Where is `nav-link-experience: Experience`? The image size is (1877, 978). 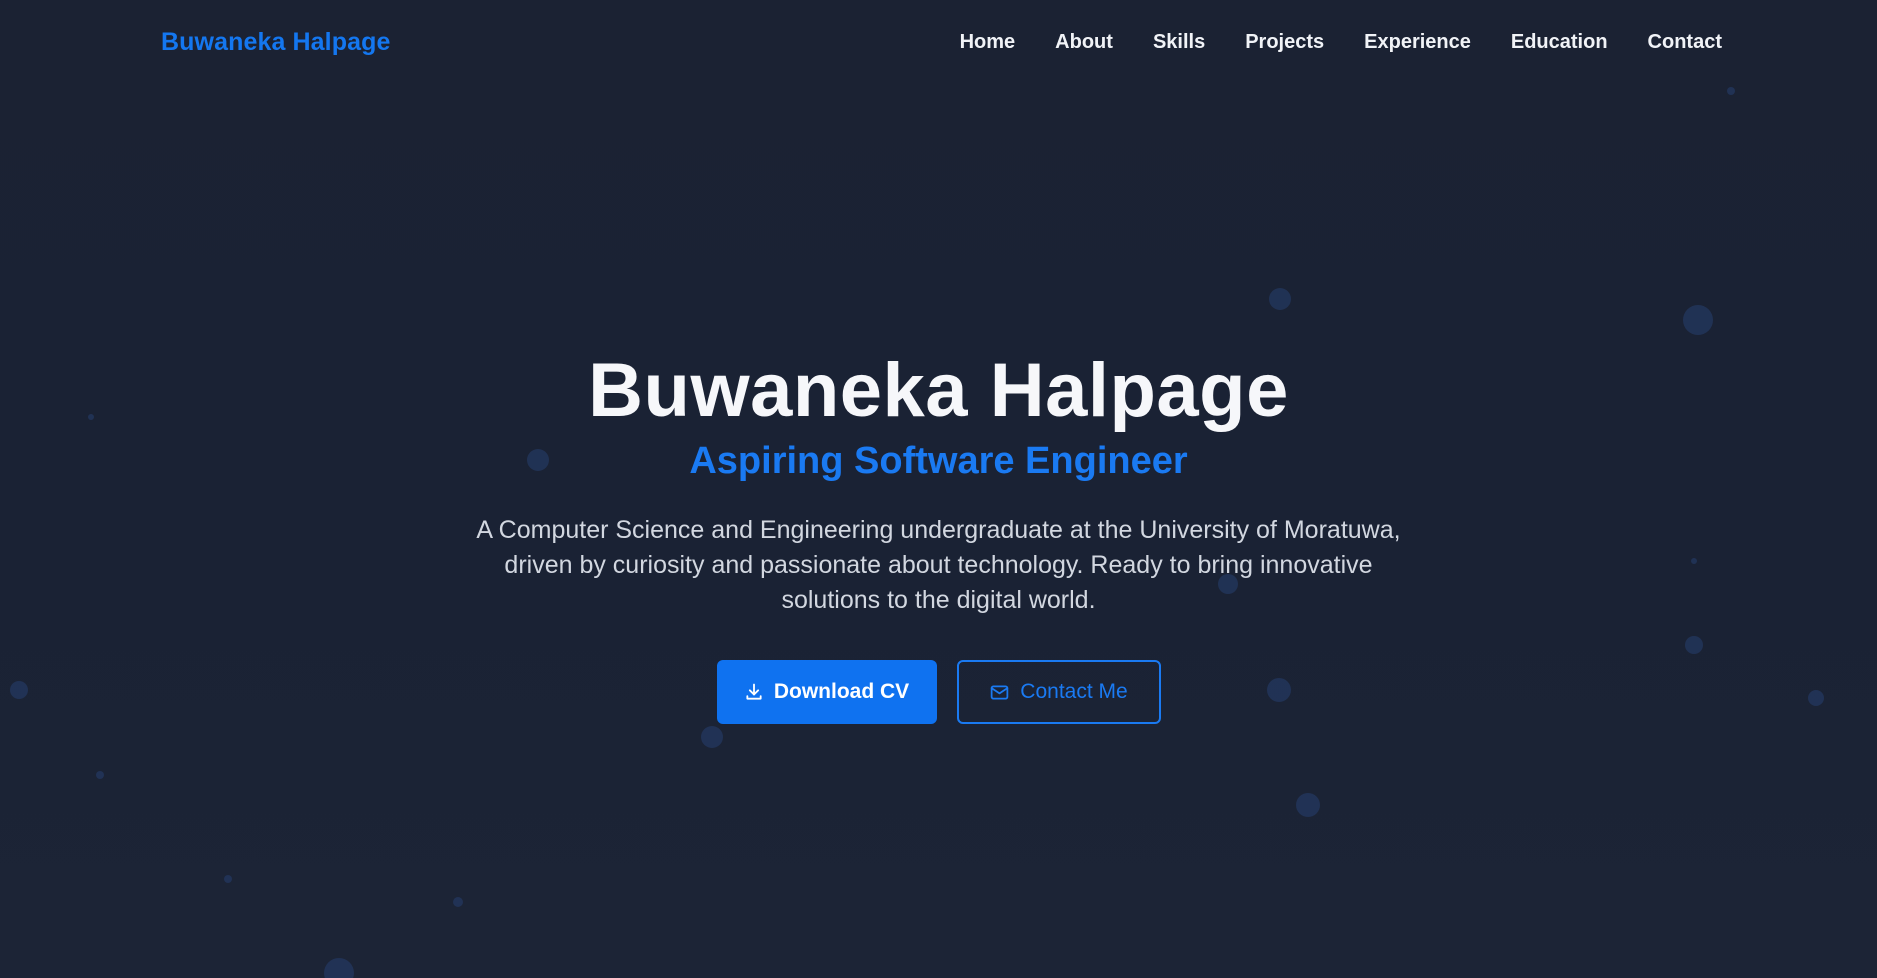
nav-link-experience: Experience is located at coordinates (1417, 42).